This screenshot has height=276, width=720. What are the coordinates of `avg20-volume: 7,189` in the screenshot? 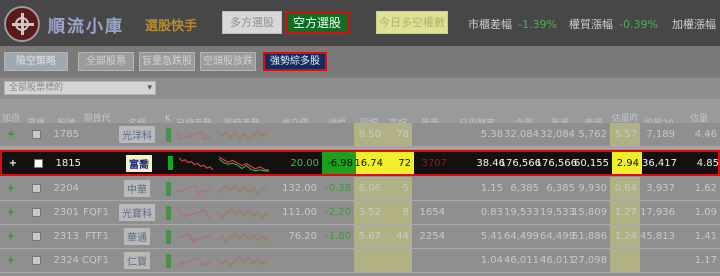 It's located at (660, 134).